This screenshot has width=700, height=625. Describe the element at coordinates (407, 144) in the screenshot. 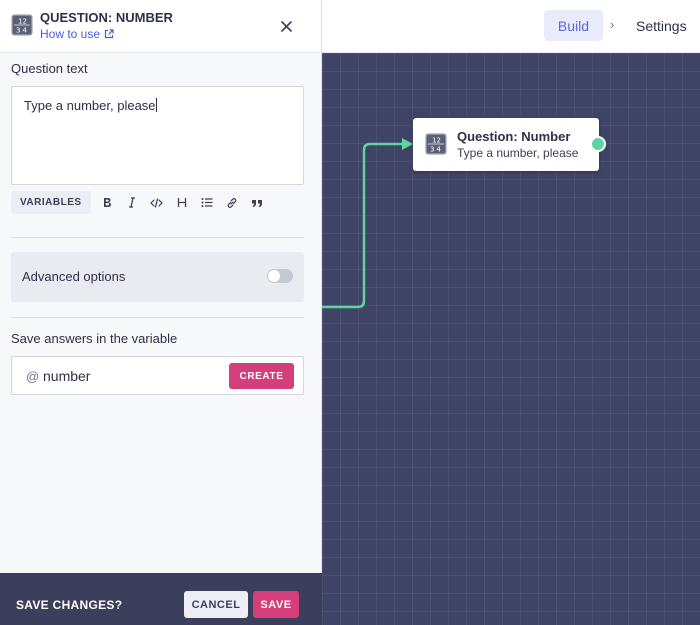

I see `connector-arrowhead` at that location.